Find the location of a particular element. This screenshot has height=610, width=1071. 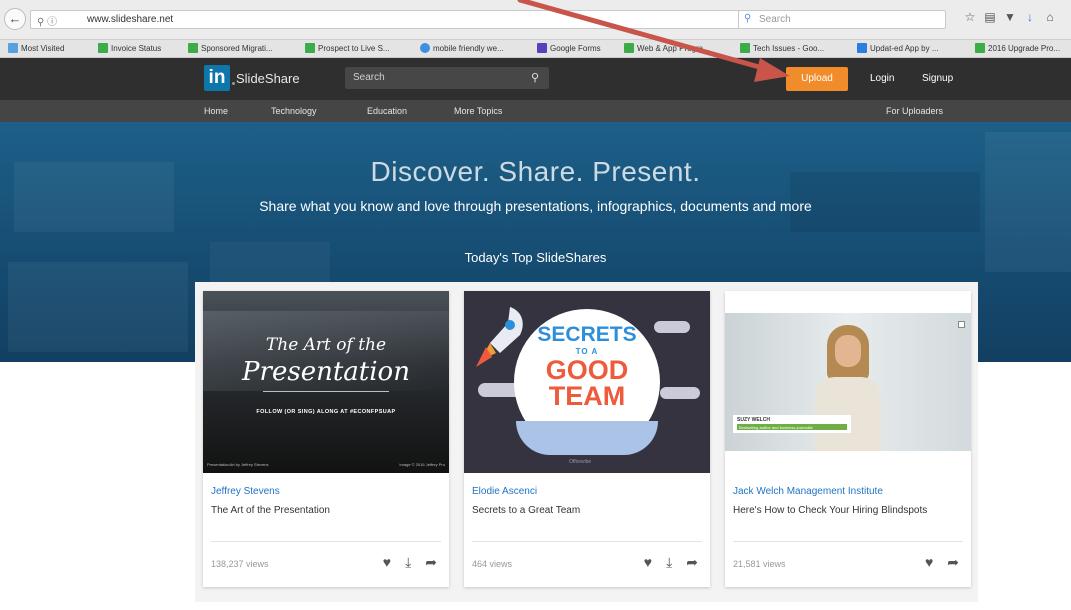

card-title-link: Secrets to a Great Team is located at coordinates (526, 510).